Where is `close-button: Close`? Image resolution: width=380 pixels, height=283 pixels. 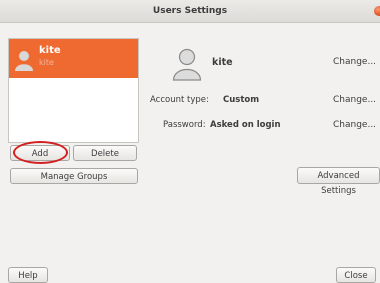 close-button: Close is located at coordinates (356, 275).